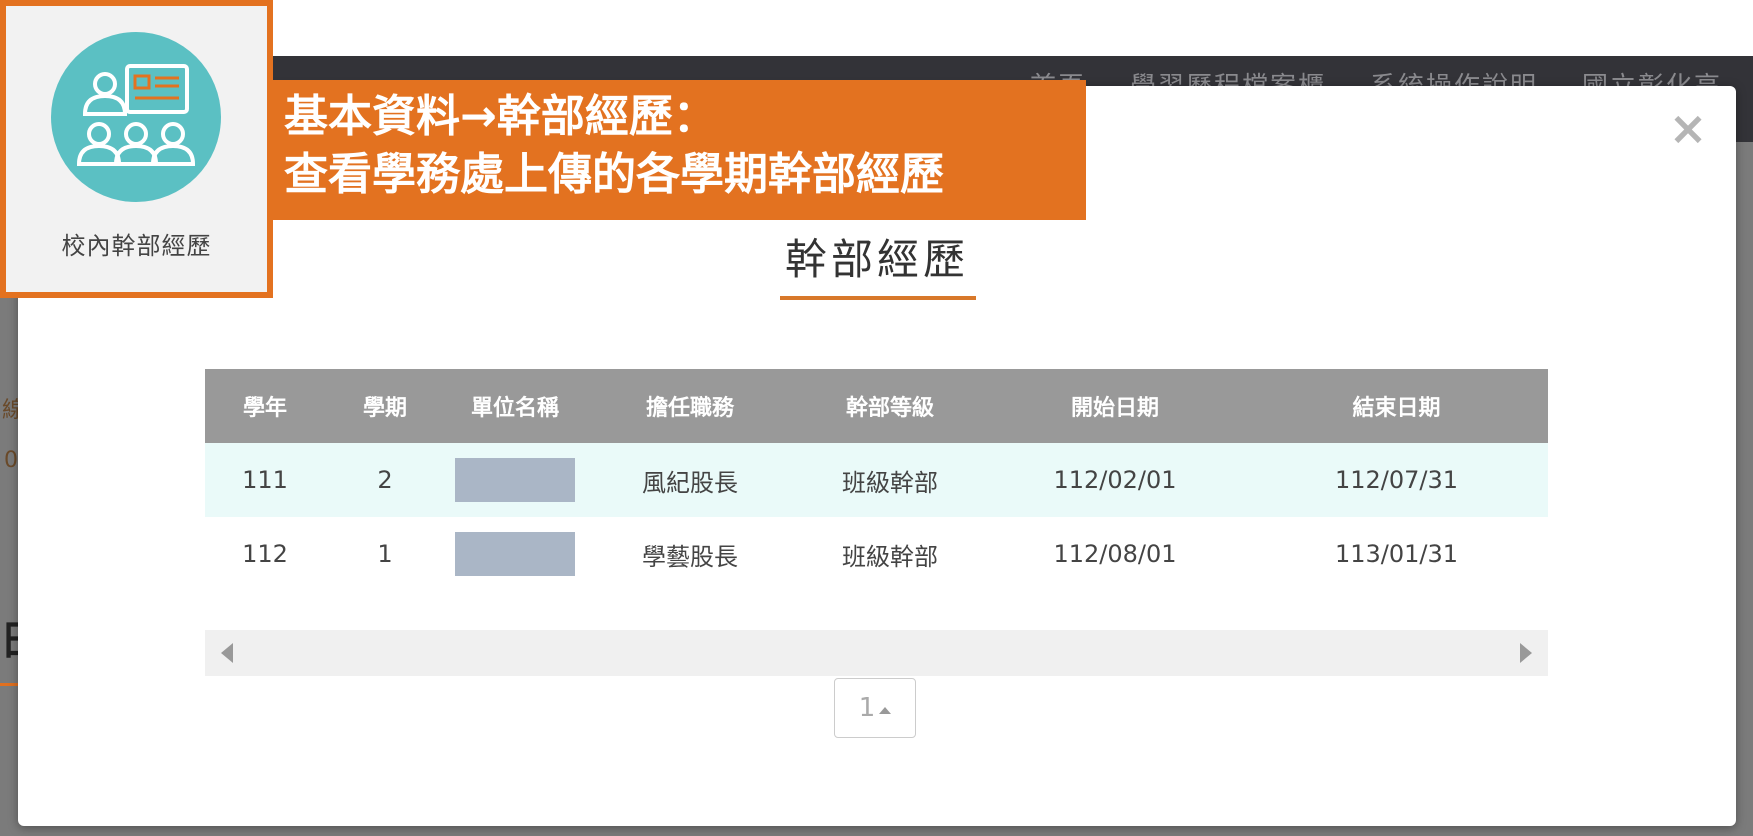 Image resolution: width=1753 pixels, height=836 pixels. I want to click on table-row: 111 2 風紀股長 班級幹部 112/02/01 112/07/31, so click(876, 480).